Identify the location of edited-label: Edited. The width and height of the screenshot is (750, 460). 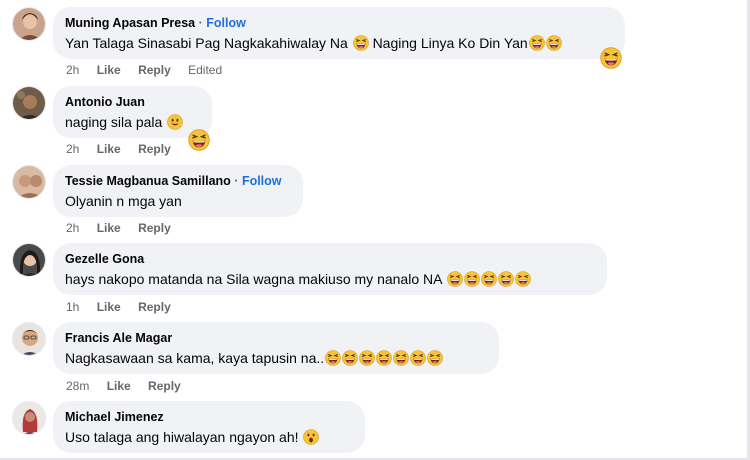
(205, 70).